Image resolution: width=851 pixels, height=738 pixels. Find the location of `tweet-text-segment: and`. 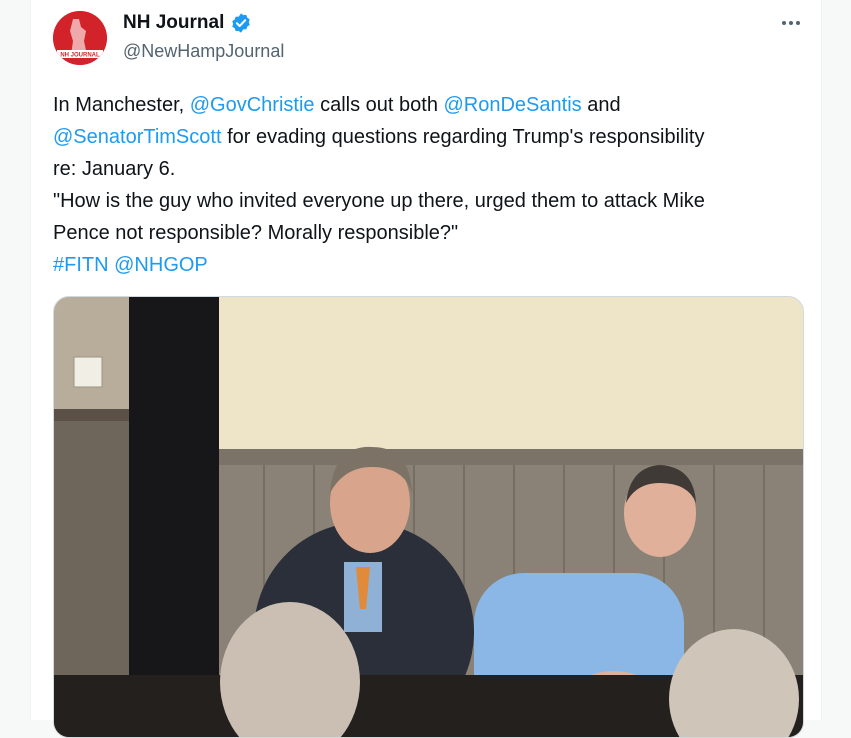

tweet-text-segment: and is located at coordinates (601, 105).